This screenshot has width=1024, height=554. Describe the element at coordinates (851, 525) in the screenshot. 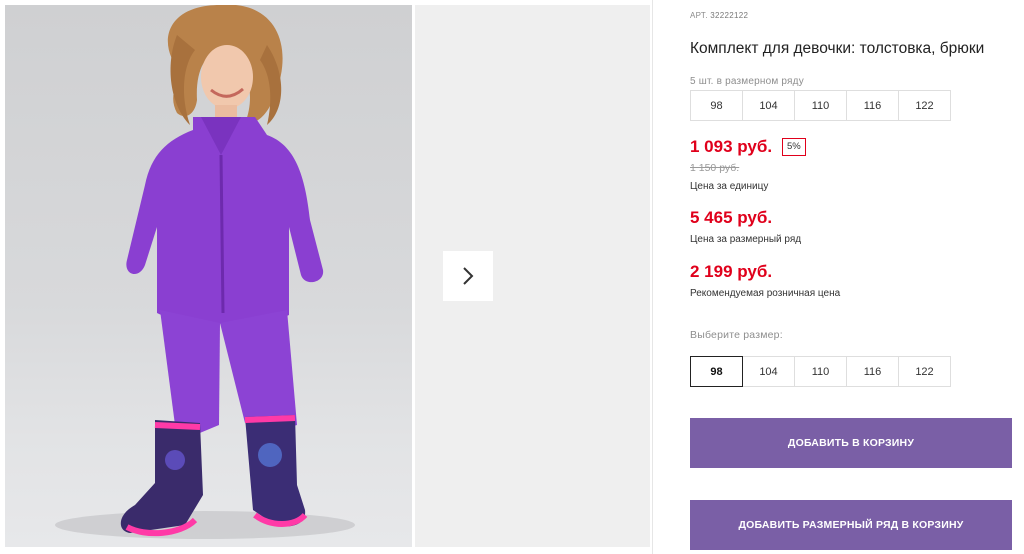

I see `add-size-row-to-cart-button: ДОБАВИТЬ РАЗМЕРНЫЙ РЯД В КОРЗИНУ` at that location.